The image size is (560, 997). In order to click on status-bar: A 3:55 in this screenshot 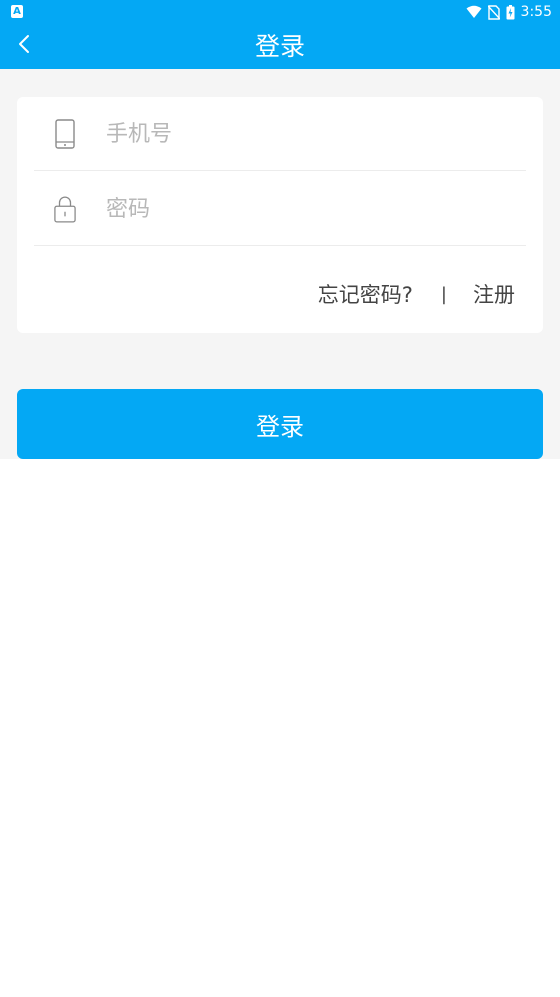, I will do `click(280, 12)`.